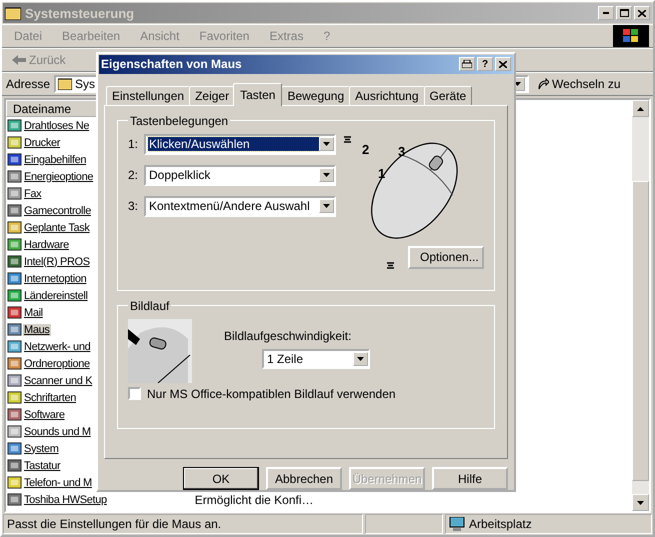 Image resolution: width=655 pixels, height=537 pixels. I want to click on mouse-wheel-drawing, so click(160, 350).